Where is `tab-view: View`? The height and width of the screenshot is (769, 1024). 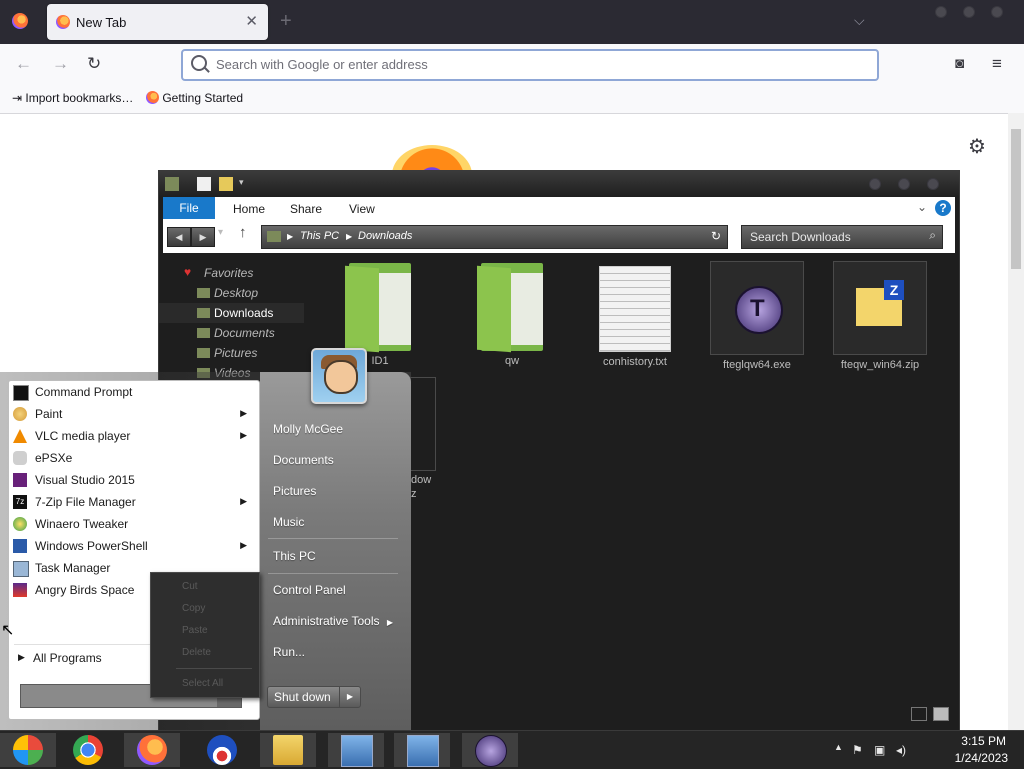 tab-view: View is located at coordinates (362, 209).